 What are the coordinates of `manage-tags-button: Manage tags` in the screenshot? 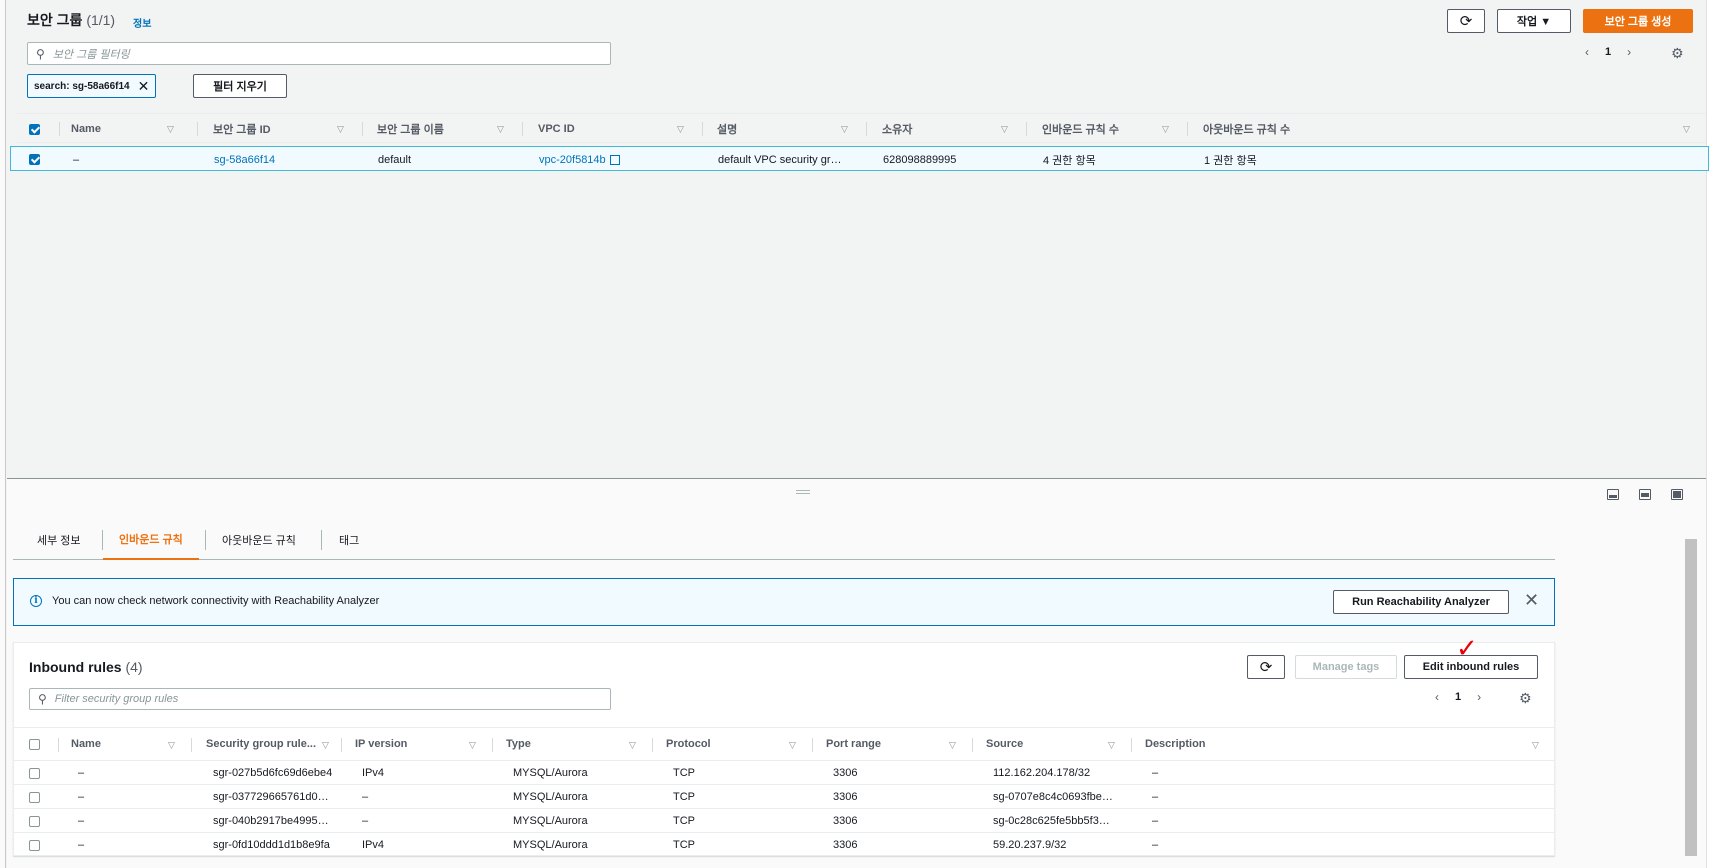 It's located at (1346, 667).